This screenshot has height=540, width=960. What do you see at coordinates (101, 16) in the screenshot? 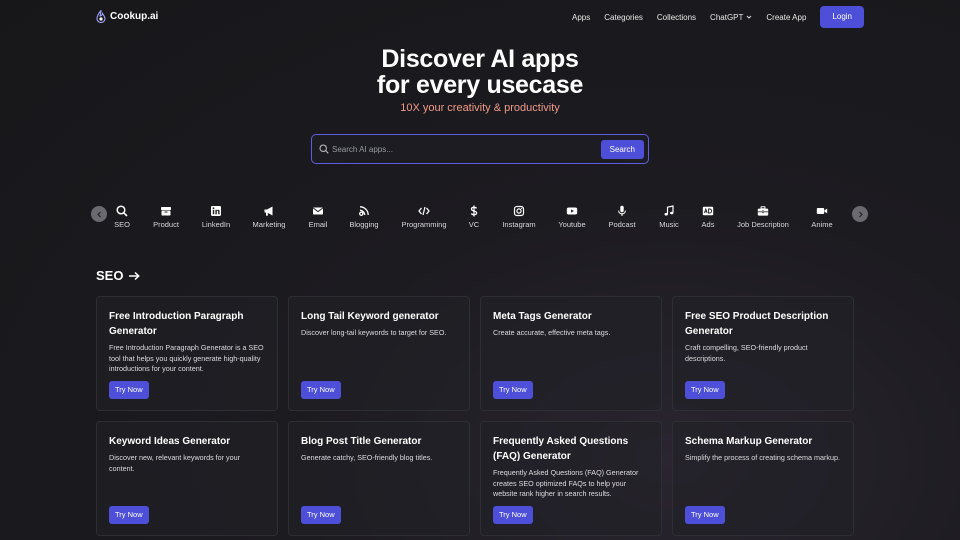
I see `flame-logo-icon` at bounding box center [101, 16].